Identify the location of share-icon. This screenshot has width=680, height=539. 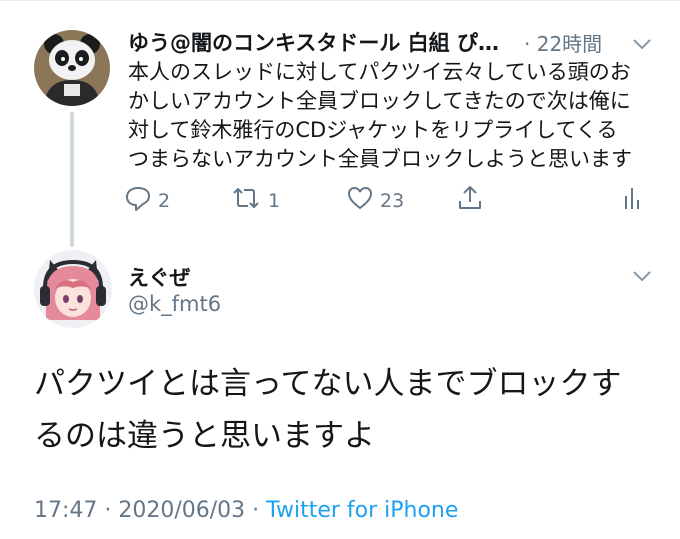
(470, 200).